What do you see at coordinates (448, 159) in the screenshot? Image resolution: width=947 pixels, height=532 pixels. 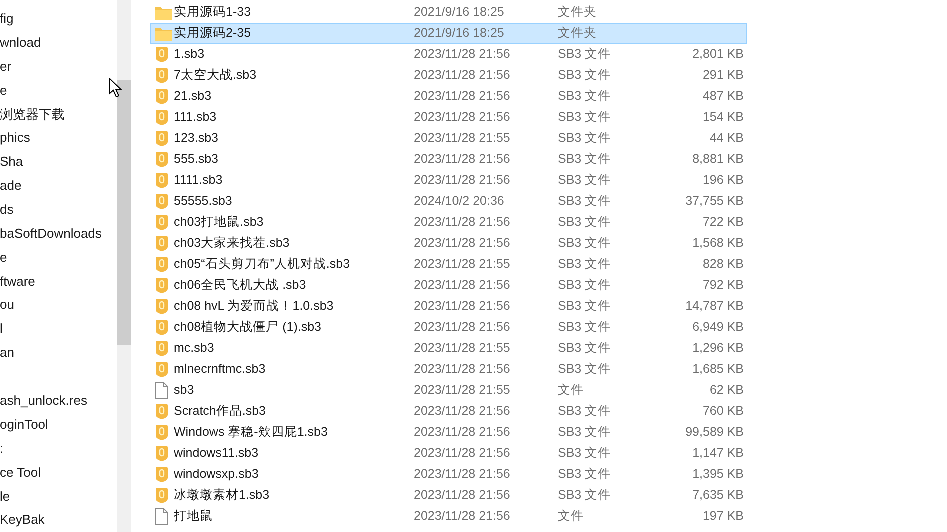 I see `file-row: 555.sb3 2023/11/28 21:56 SB3 文件 8,881 KB` at bounding box center [448, 159].